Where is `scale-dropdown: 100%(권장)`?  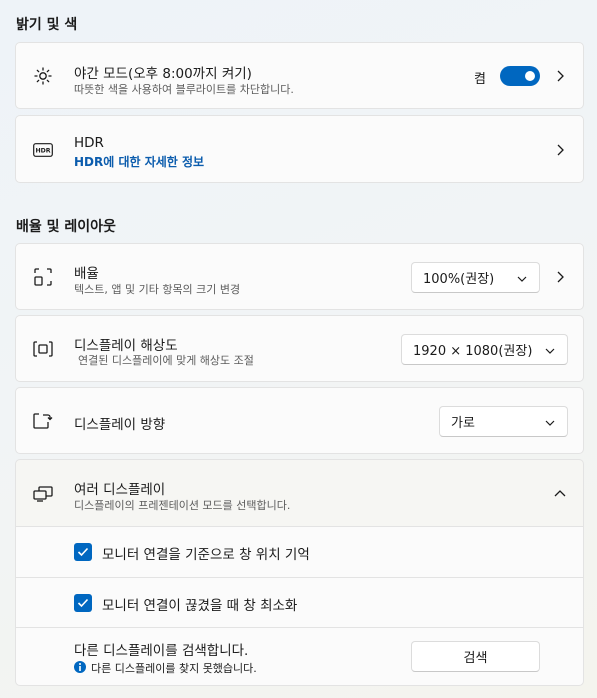 scale-dropdown: 100%(권장) is located at coordinates (475, 277).